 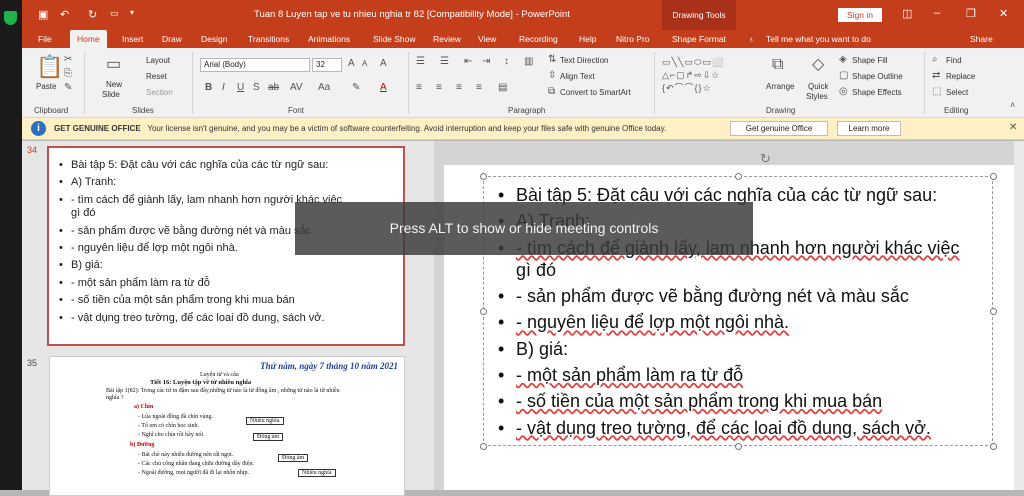 What do you see at coordinates (506, 61) in the screenshot?
I see `line-spacing-icon: ↕` at bounding box center [506, 61].